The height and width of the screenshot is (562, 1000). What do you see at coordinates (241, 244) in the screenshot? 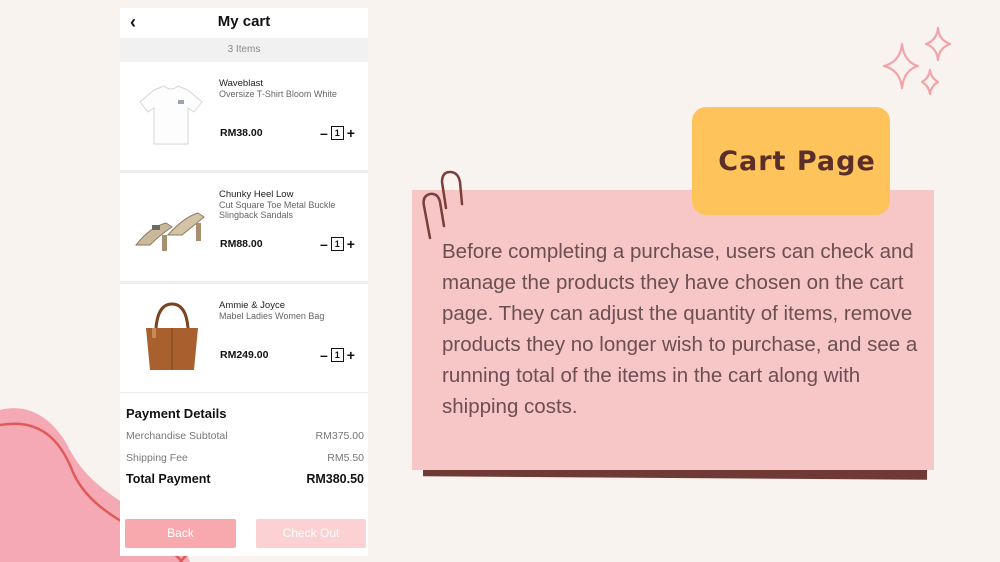
I see `item-price: RM88.00` at bounding box center [241, 244].